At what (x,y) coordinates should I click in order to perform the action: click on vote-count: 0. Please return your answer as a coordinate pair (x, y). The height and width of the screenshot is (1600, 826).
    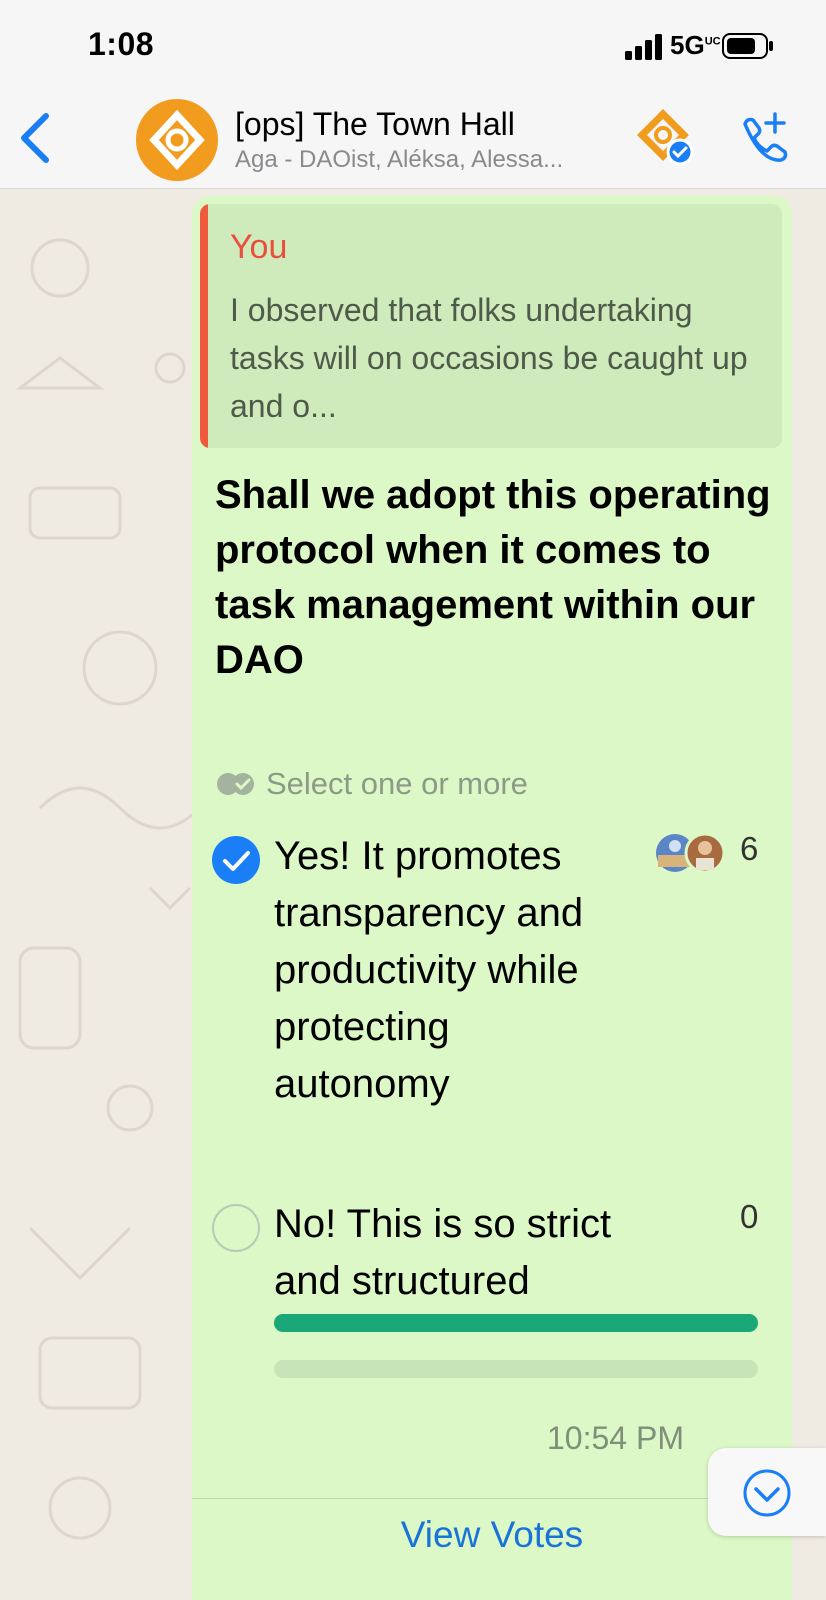
    Looking at the image, I should click on (749, 1216).